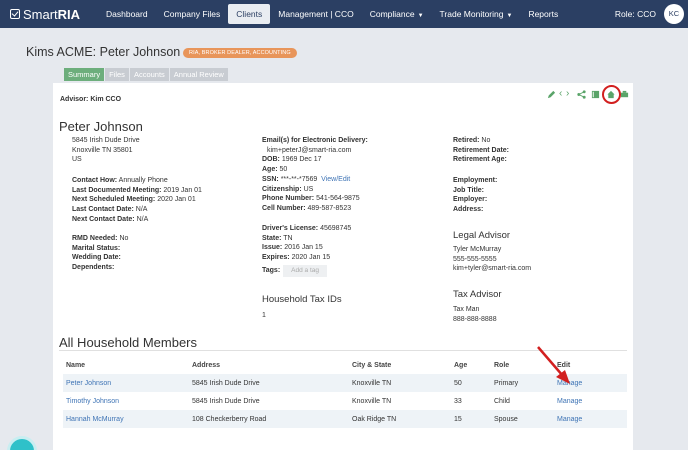  What do you see at coordinates (84, 74) in the screenshot?
I see `tab-summary: Summary` at bounding box center [84, 74].